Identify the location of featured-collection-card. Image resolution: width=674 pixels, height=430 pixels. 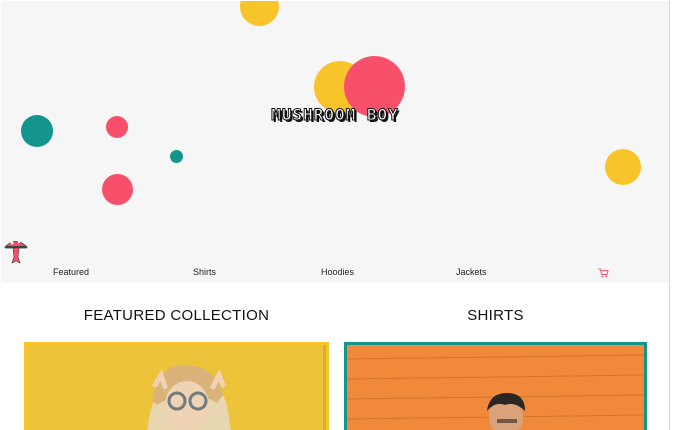
(176, 386).